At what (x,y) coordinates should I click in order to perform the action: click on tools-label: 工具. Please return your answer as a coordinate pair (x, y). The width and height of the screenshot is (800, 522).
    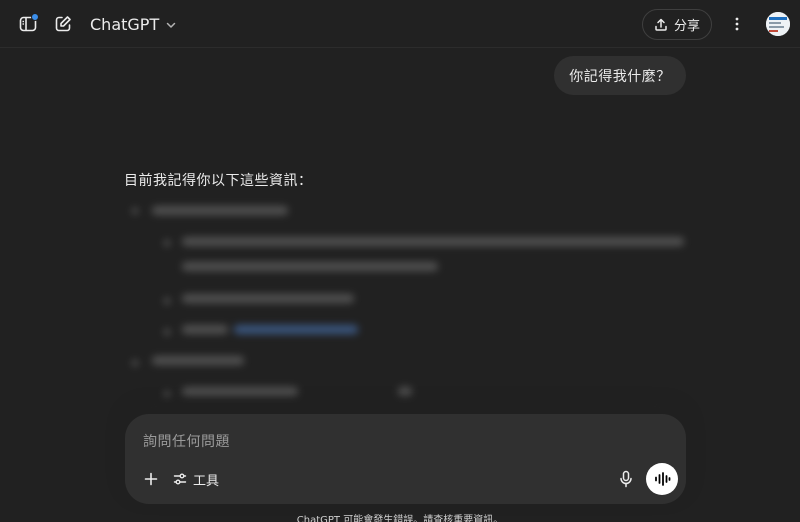
    Looking at the image, I should click on (206, 481).